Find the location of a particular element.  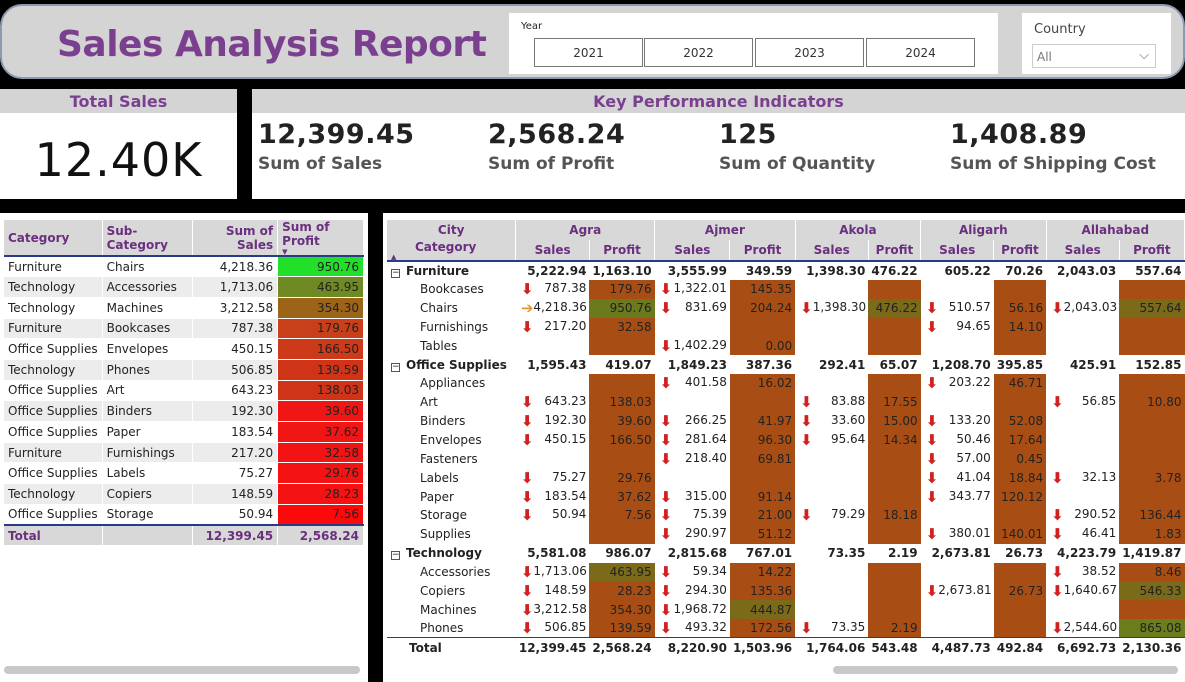

profit-cell: 14.10 is located at coordinates (1020, 327).